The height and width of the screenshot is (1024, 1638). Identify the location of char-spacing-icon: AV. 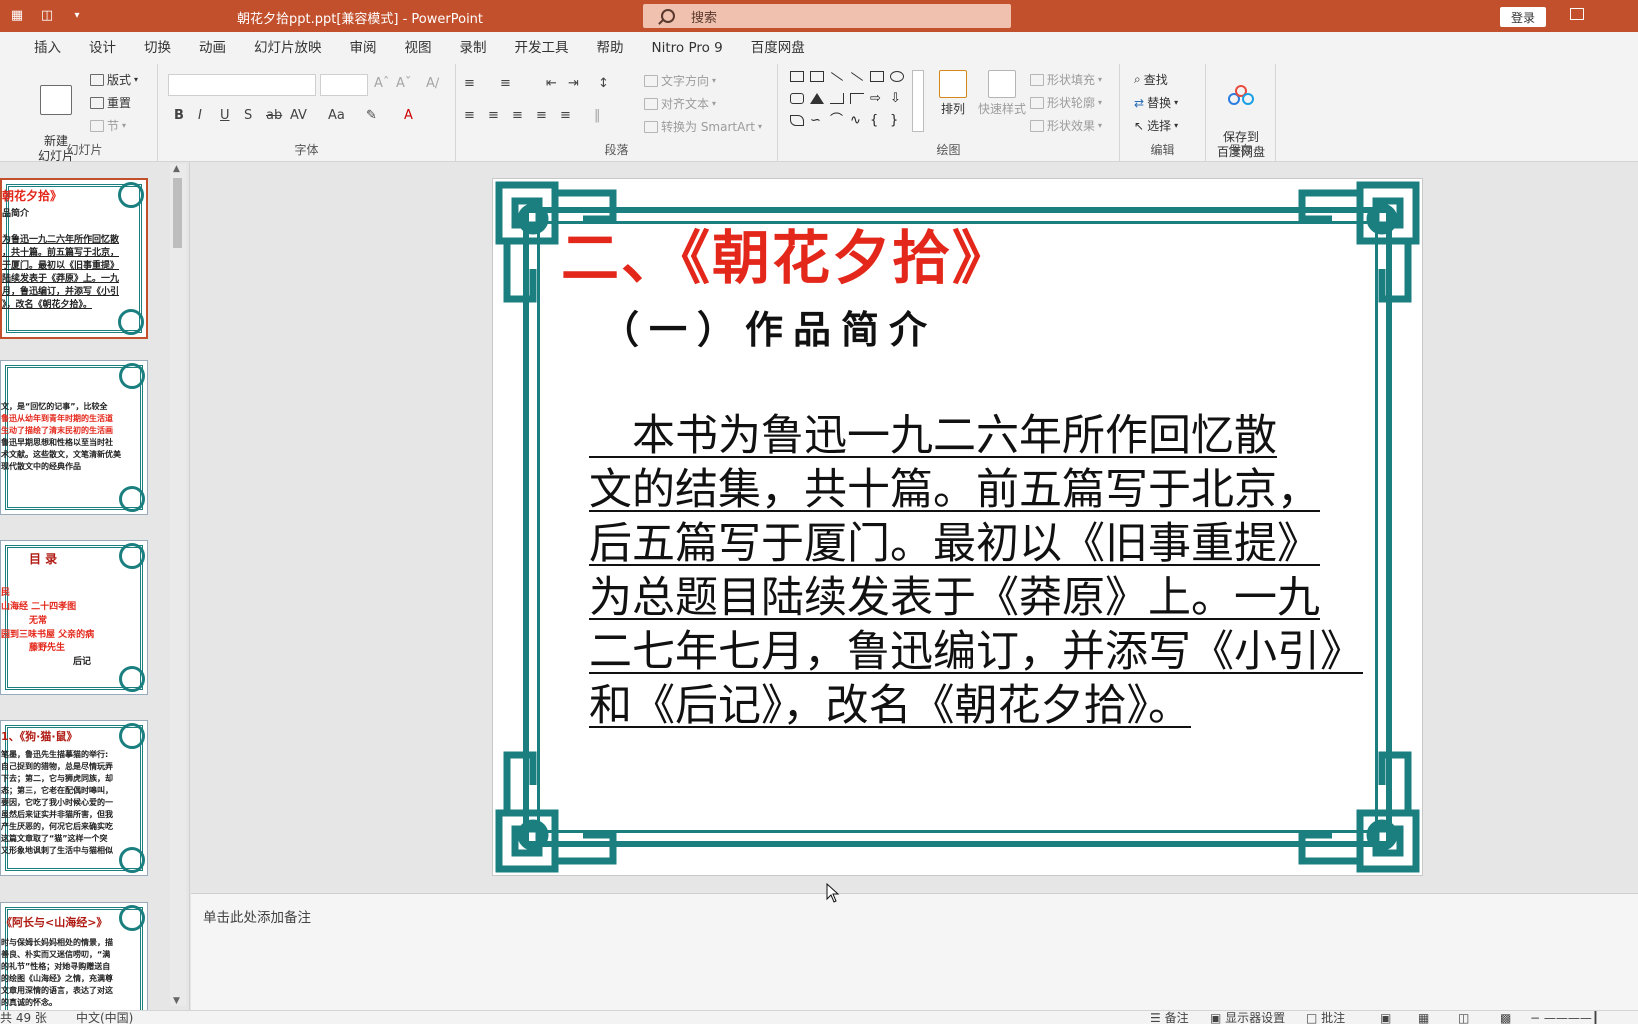
(298, 115).